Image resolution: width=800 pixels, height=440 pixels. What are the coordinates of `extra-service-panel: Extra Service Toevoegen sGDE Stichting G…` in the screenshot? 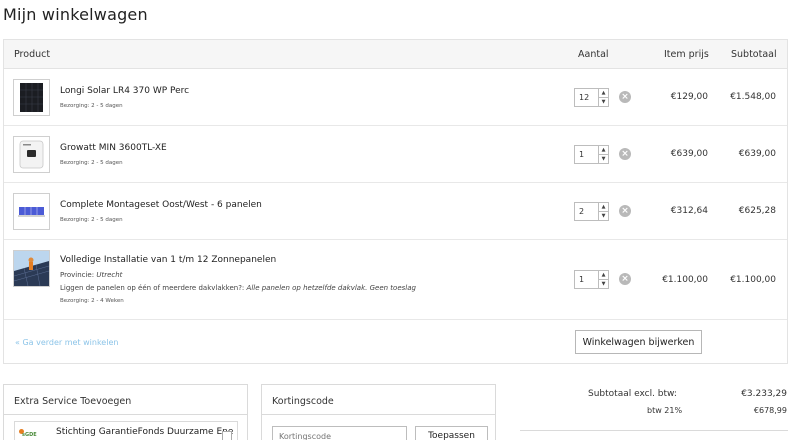 It's located at (125, 412).